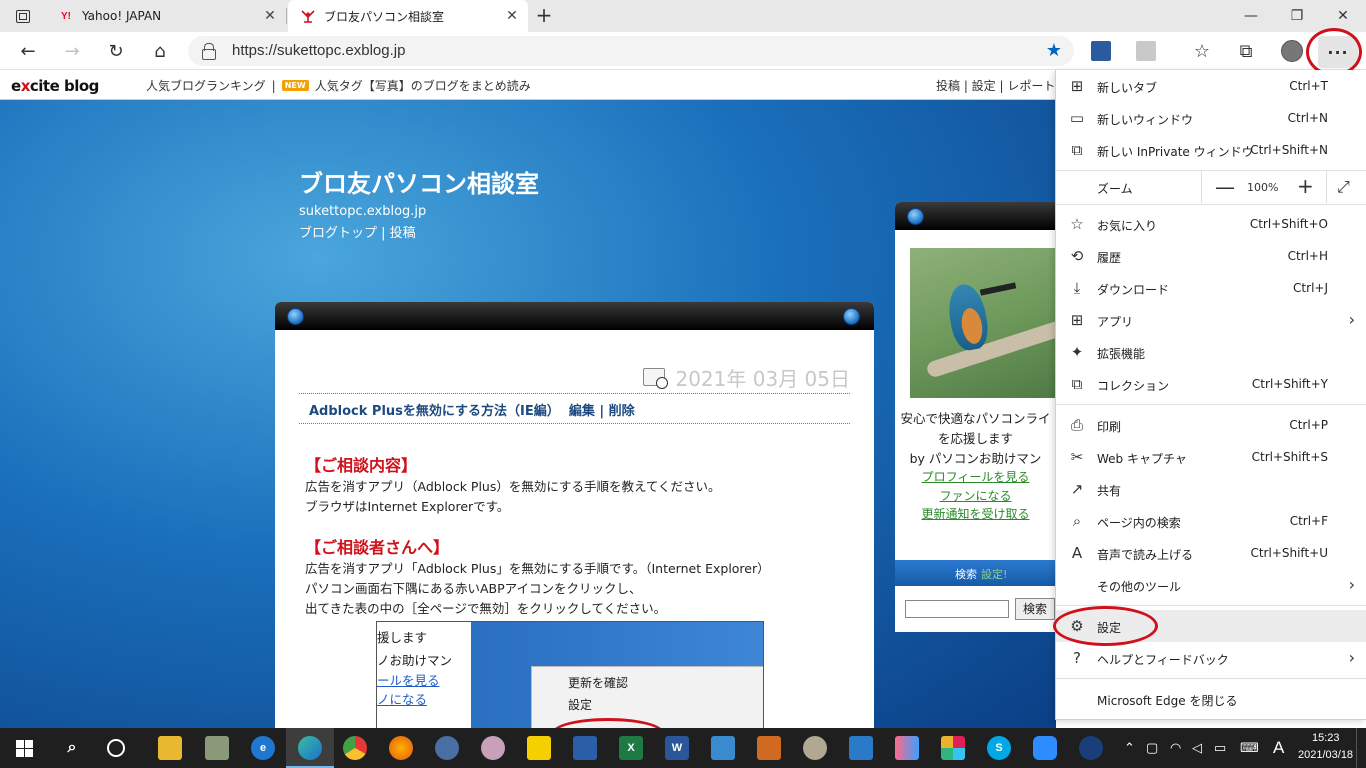 Image resolution: width=1366 pixels, height=768 pixels. I want to click on excel-icon: X, so click(631, 748).